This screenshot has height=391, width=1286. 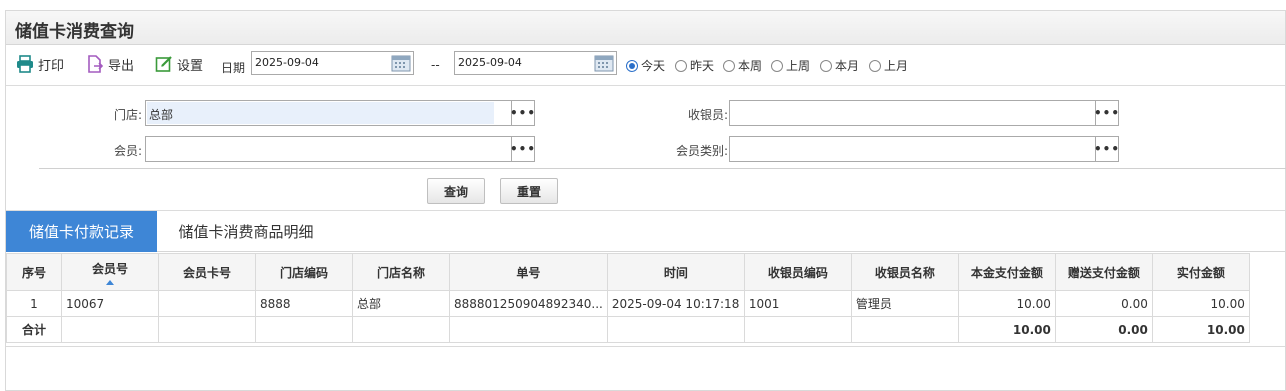 I want to click on total-paid: 10.00, so click(x=1200, y=329).